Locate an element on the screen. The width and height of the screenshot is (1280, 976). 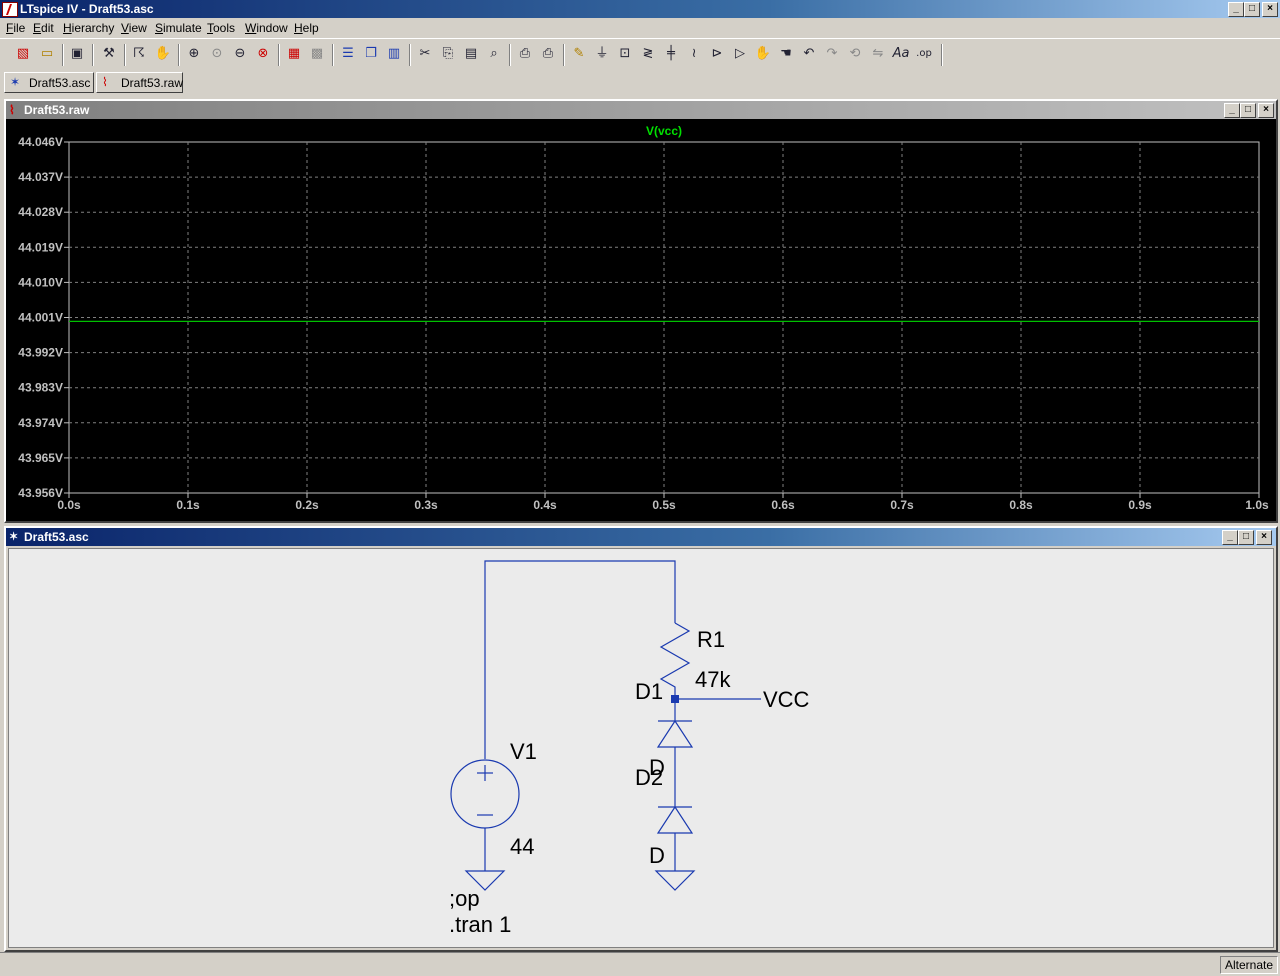
paste-icon: ▤ is located at coordinates (471, 54).